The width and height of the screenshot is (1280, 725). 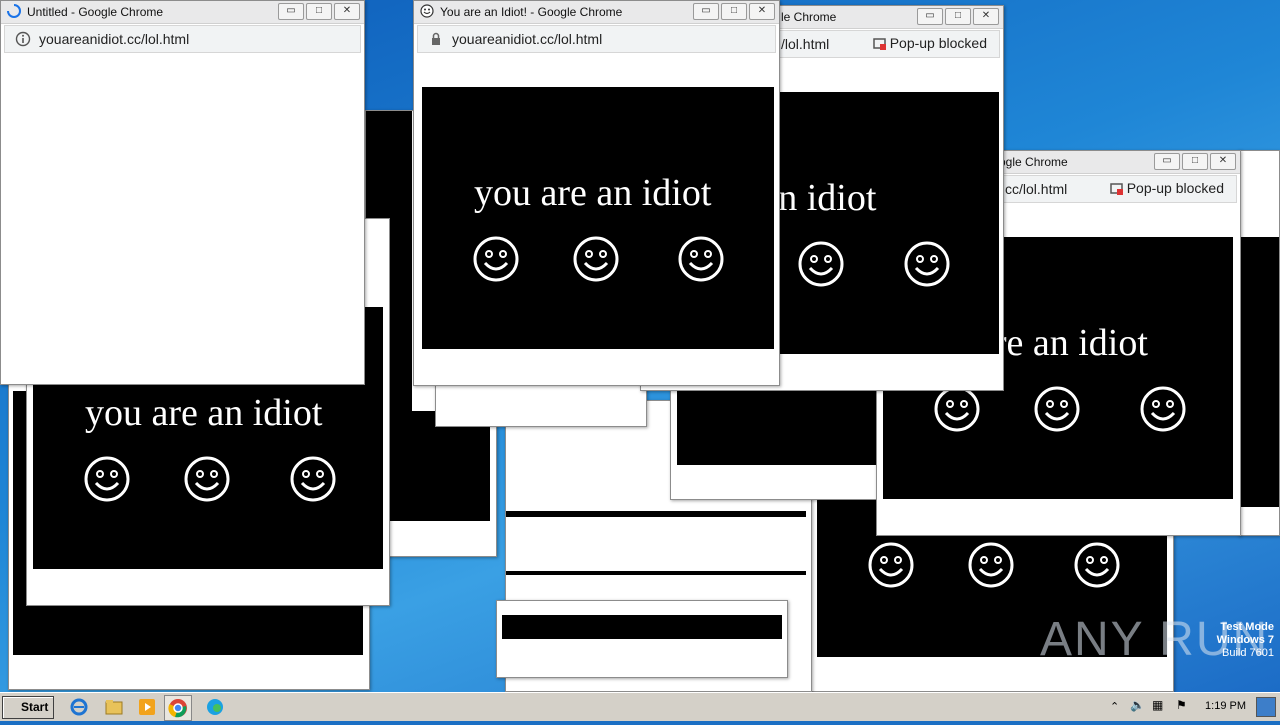 I want to click on window-title: Untitled - Google Chrome, so click(x=95, y=12).